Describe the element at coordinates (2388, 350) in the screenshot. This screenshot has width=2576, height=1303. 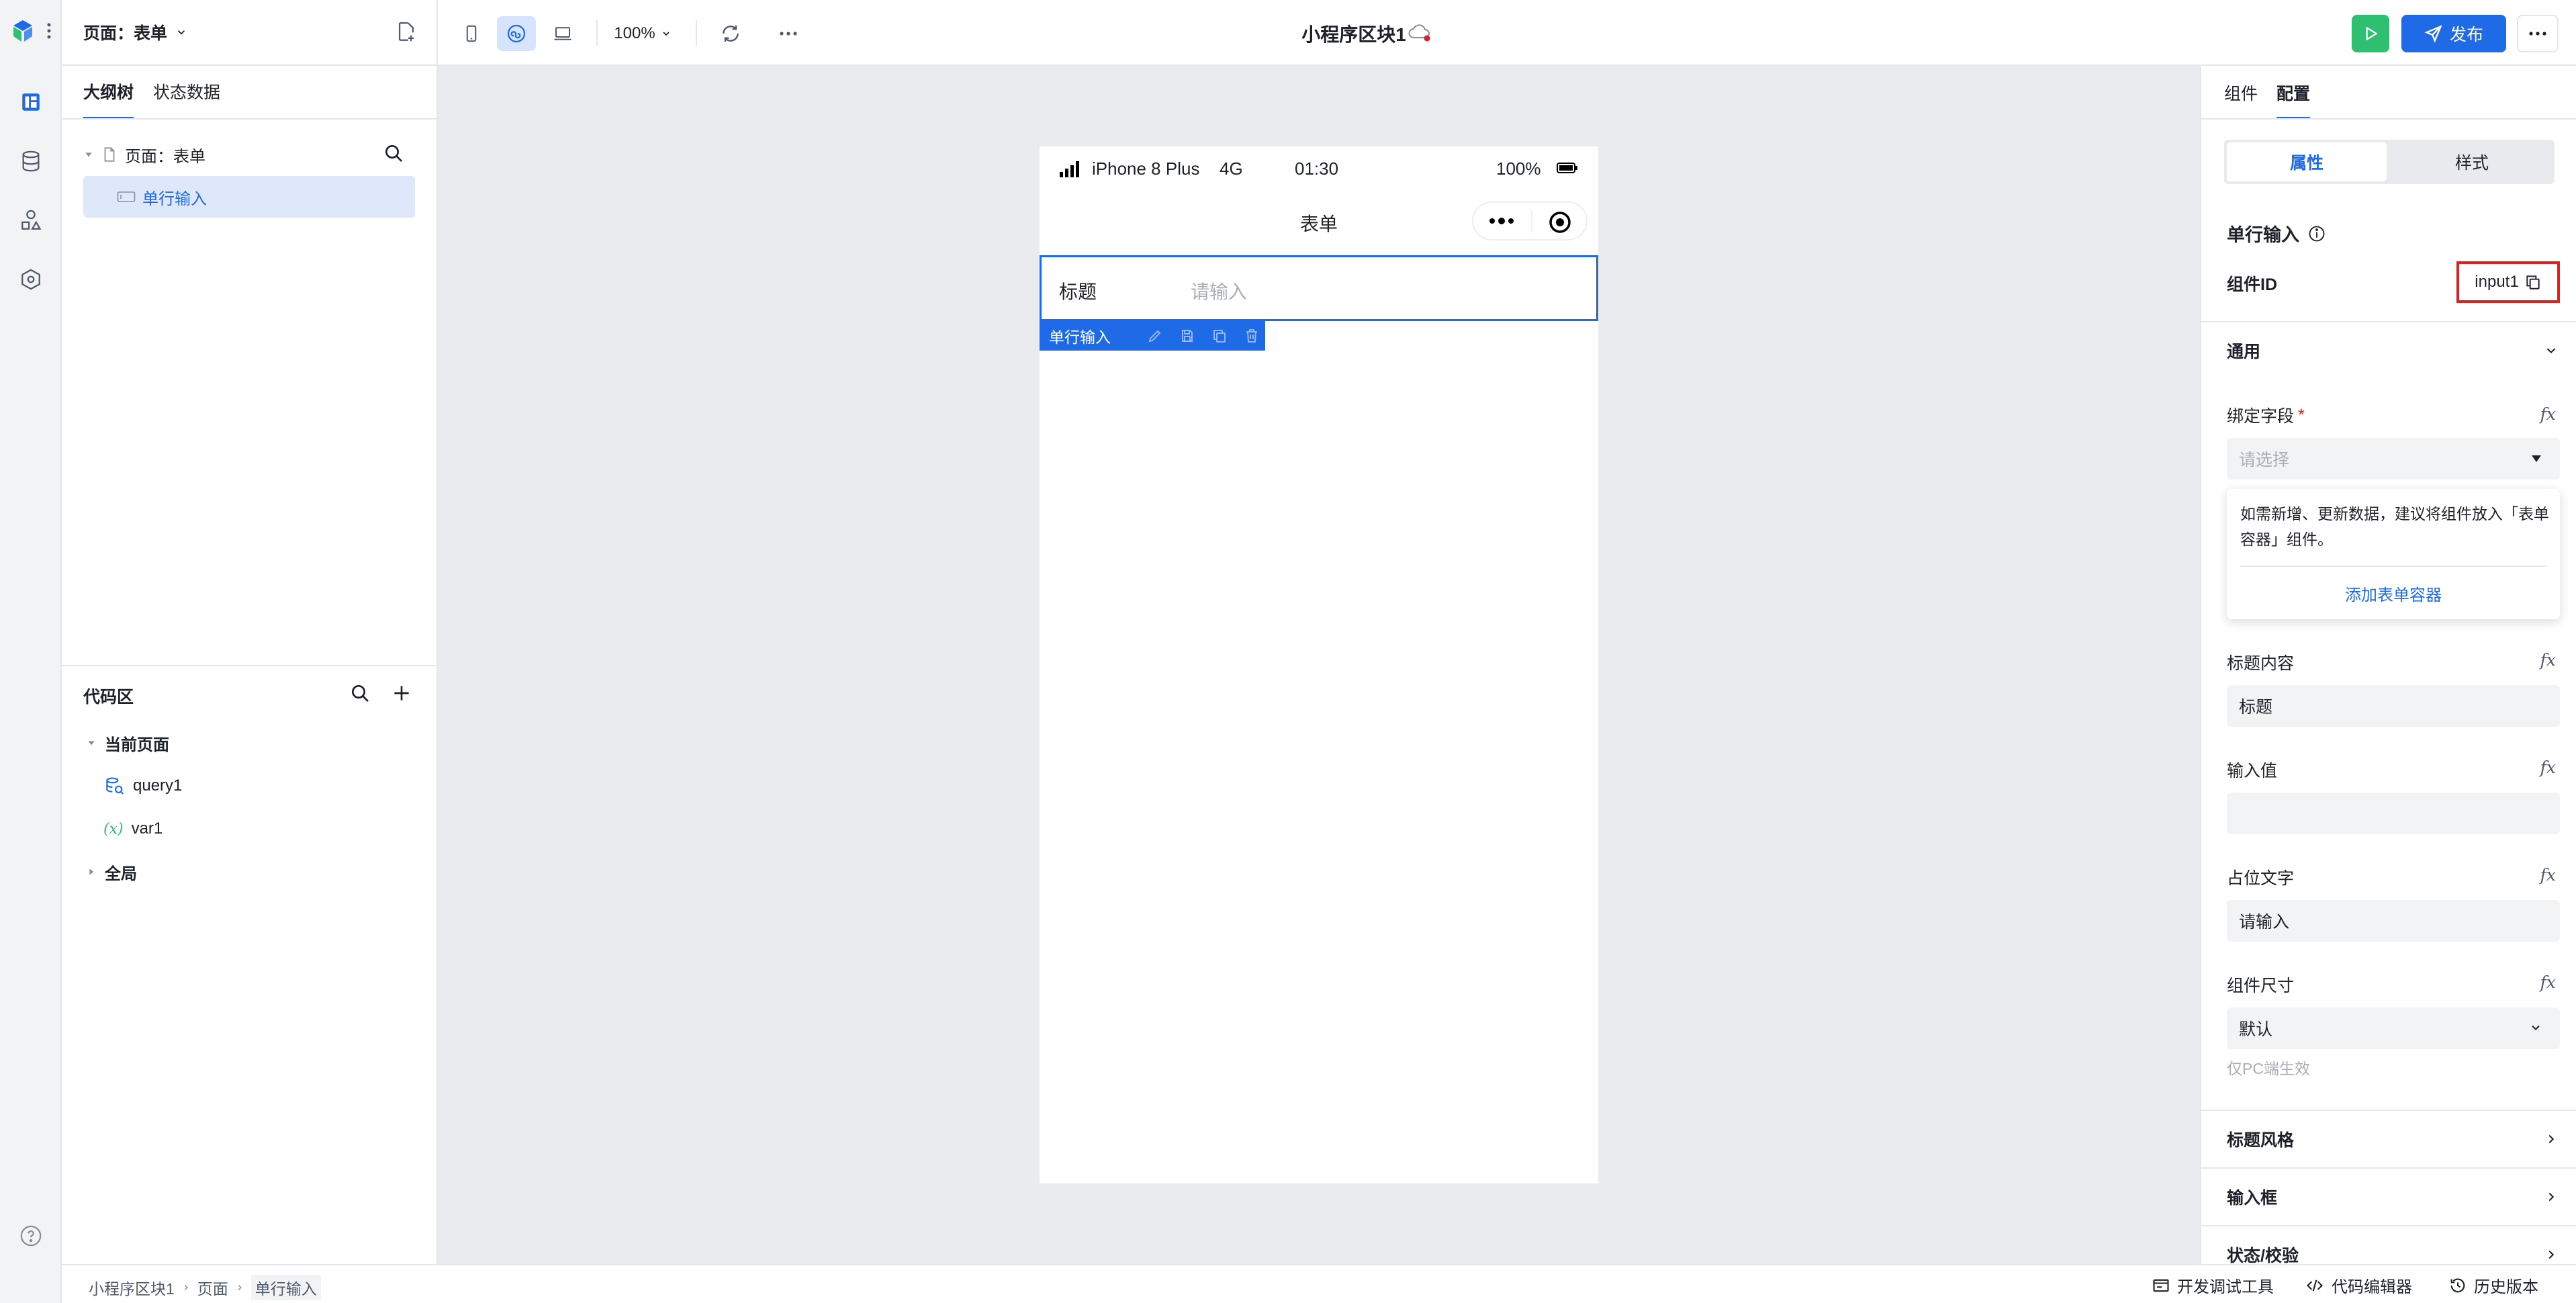
I see `section-general: 通用` at that location.